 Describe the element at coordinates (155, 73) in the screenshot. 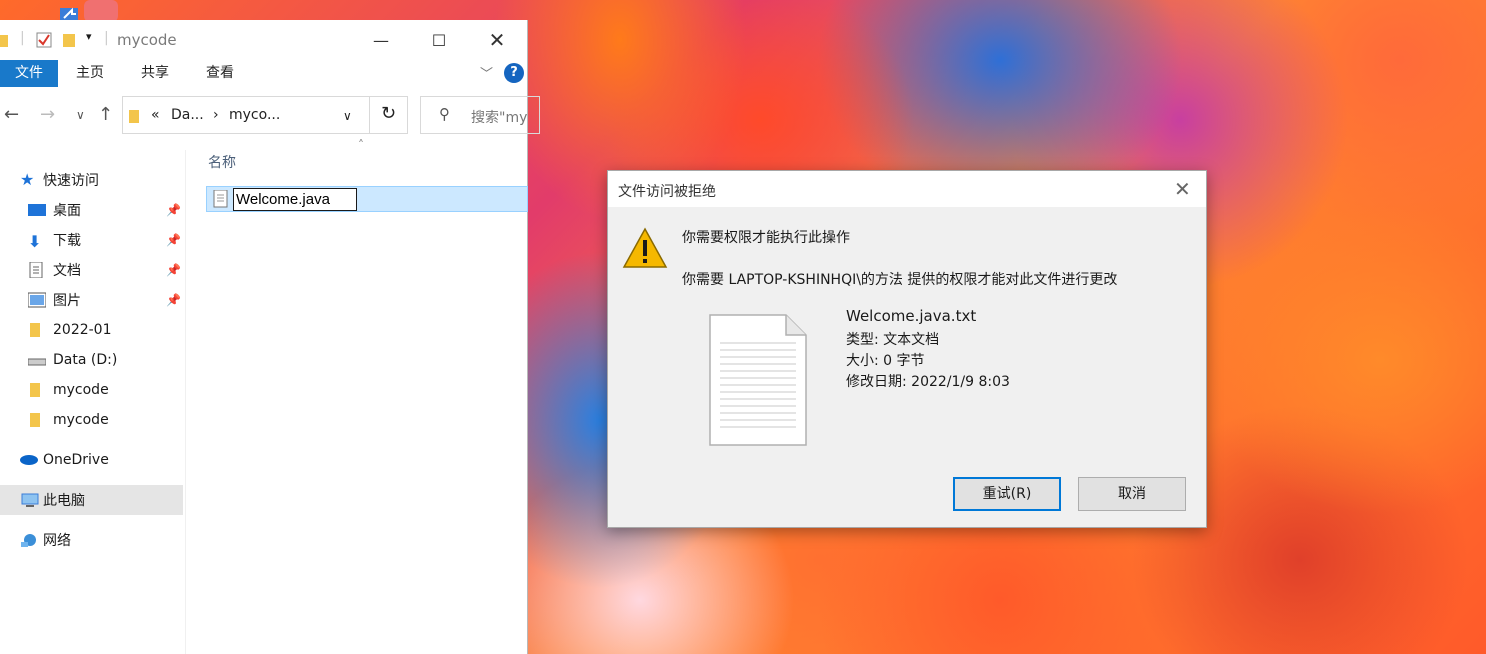

I see `tab-share: 共享` at that location.